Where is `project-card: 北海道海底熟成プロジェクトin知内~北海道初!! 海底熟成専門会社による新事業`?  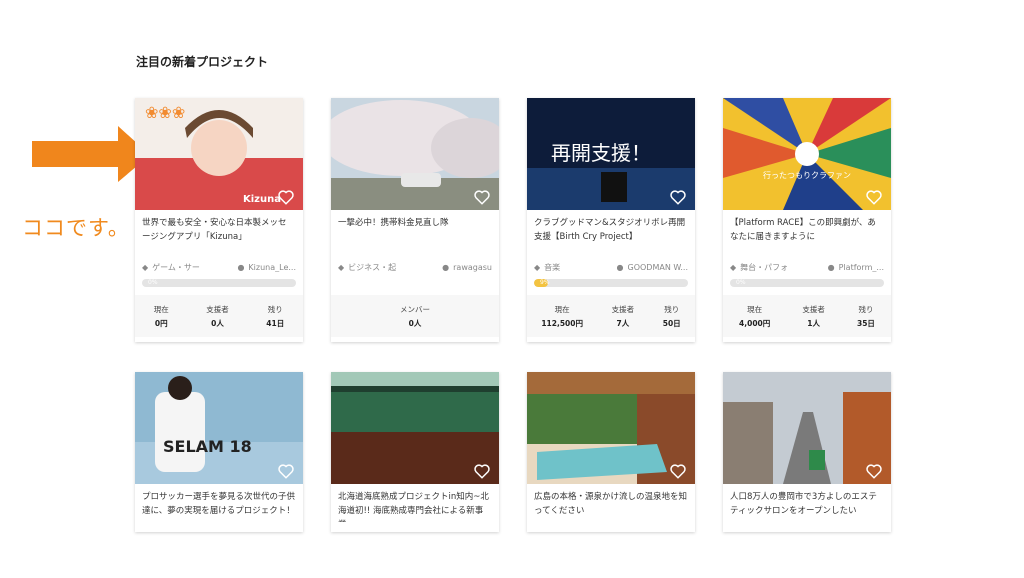
project-card: 北海道海底熟成プロジェクトin知内~北海道初!! 海底熟成専門会社による新事業 is located at coordinates (415, 452).